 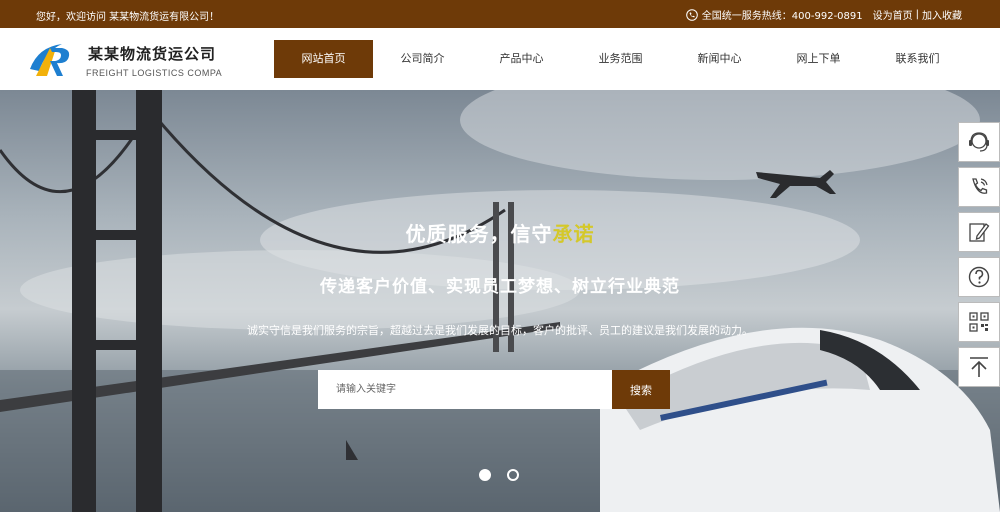 I want to click on back-to-top-icon, so click(x=979, y=367).